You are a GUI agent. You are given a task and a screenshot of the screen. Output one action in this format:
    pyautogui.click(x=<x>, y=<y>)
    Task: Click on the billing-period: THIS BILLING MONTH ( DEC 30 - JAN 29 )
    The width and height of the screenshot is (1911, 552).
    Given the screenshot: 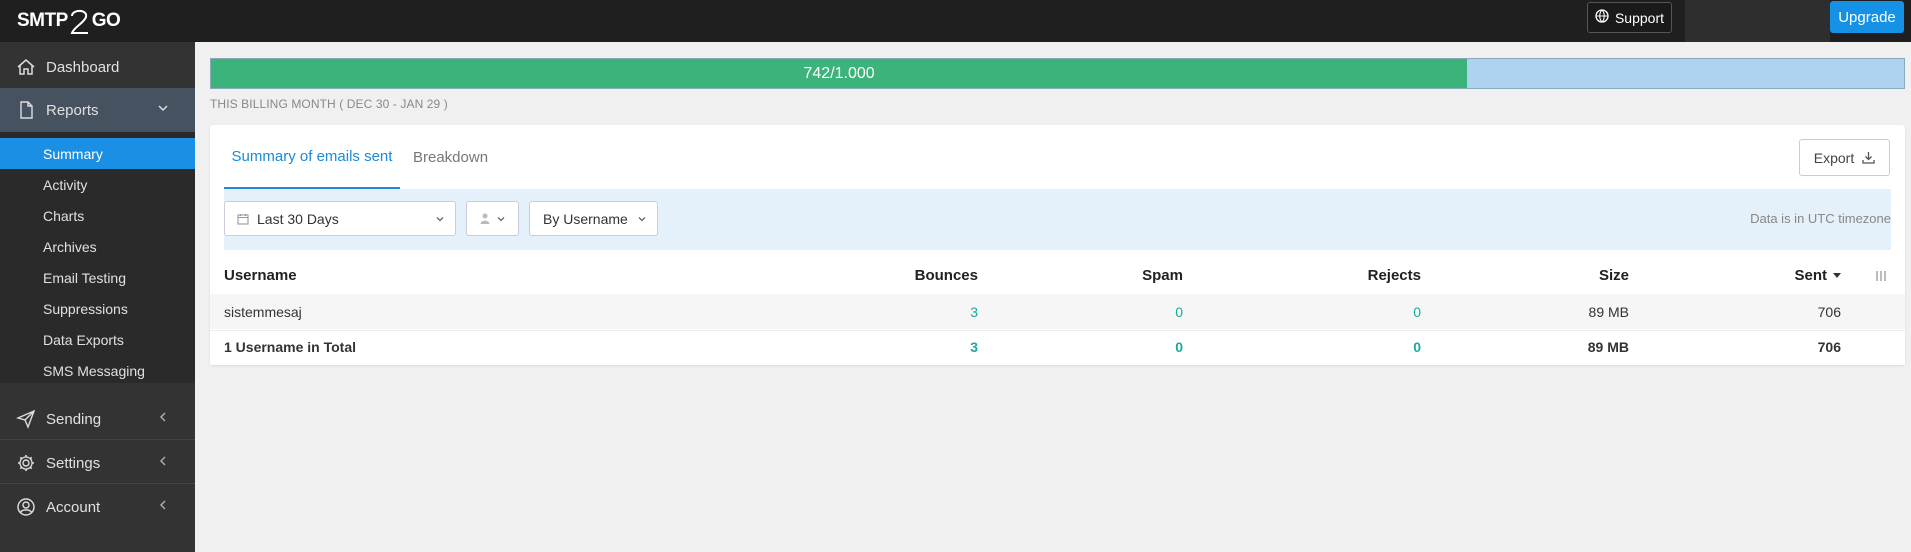 What is the action you would take?
    pyautogui.click(x=329, y=104)
    